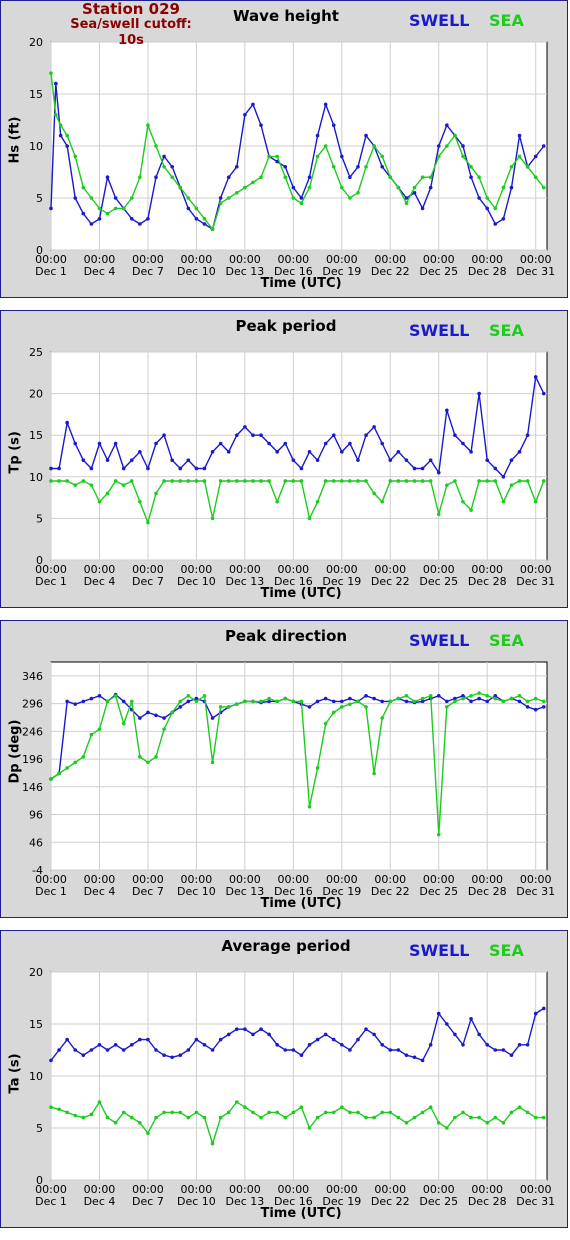 Image resolution: width=570 pixels, height=1240 pixels. Describe the element at coordinates (32, 787) in the screenshot. I see `y-tick-label: 146` at that location.